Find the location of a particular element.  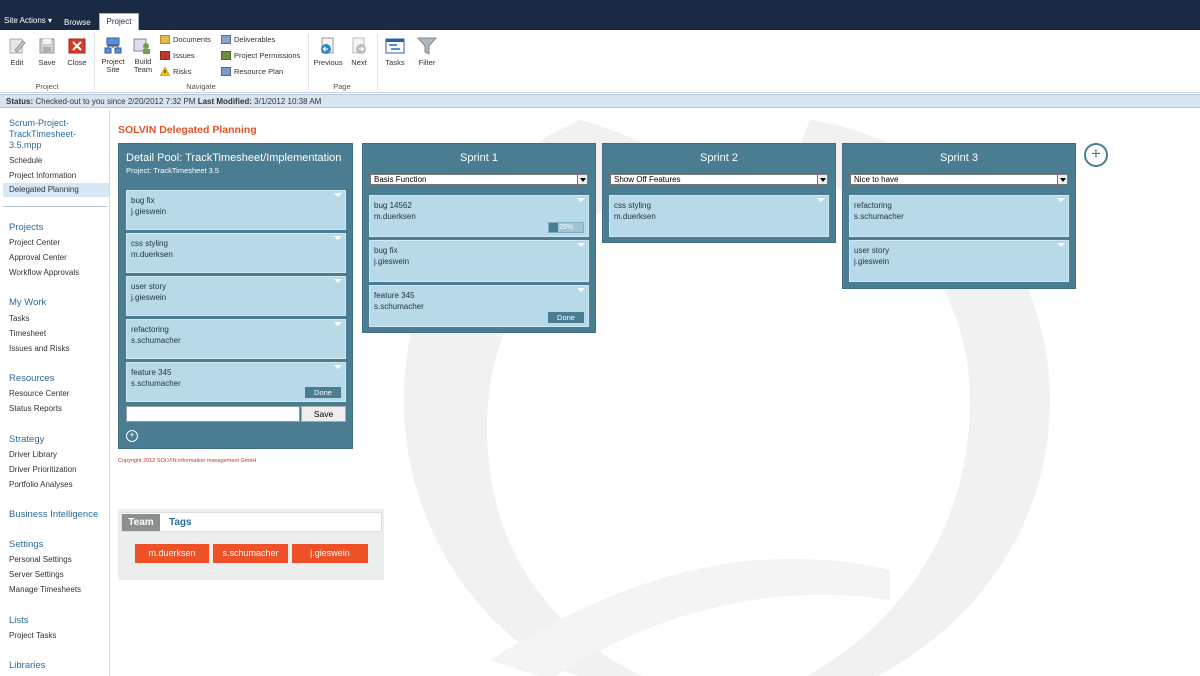

project-site-label: Project Site is located at coordinates (113, 65).